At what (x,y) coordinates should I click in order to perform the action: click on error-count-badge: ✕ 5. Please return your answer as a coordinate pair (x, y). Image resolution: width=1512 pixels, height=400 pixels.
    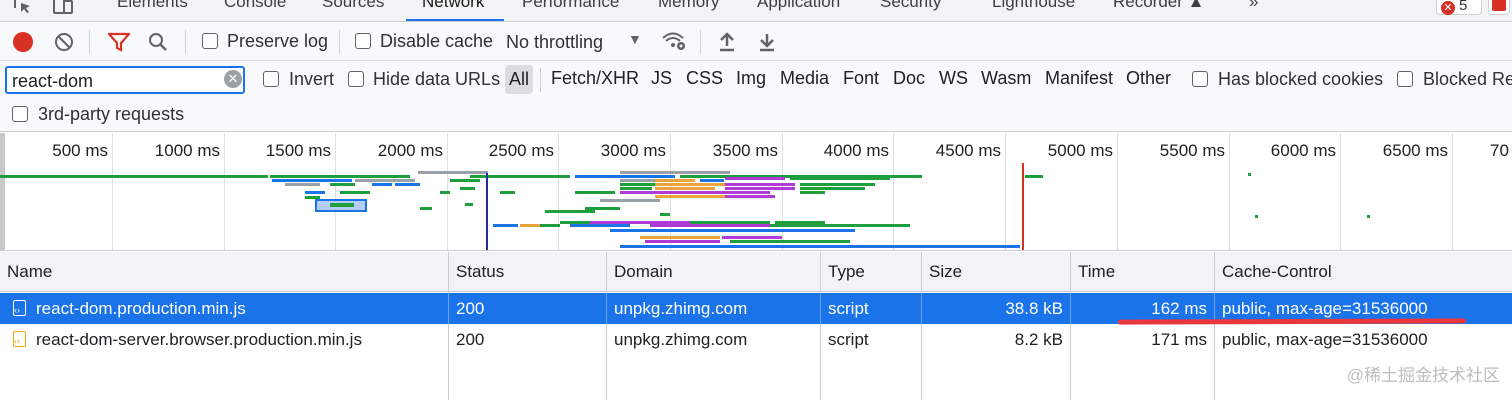
    Looking at the image, I should click on (1459, 7).